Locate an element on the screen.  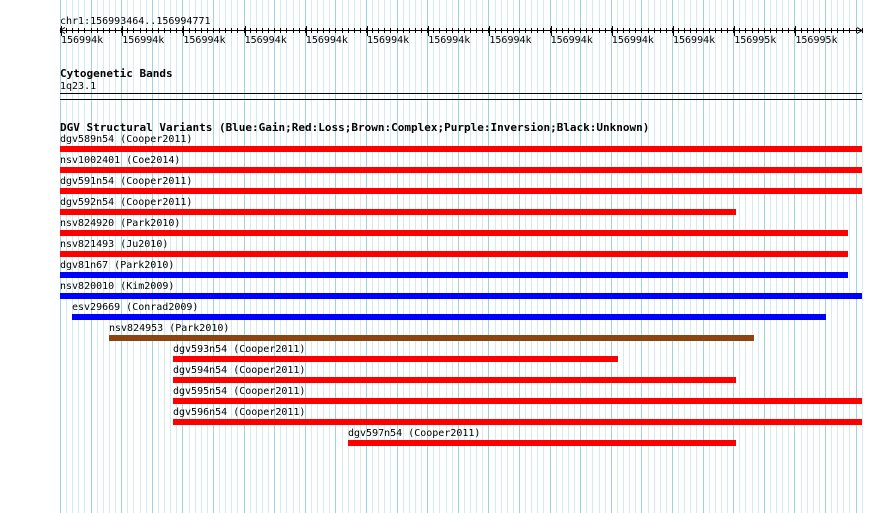
cytogenetic-bands-title: Cytogenetic Bands is located at coordinates (116, 73).